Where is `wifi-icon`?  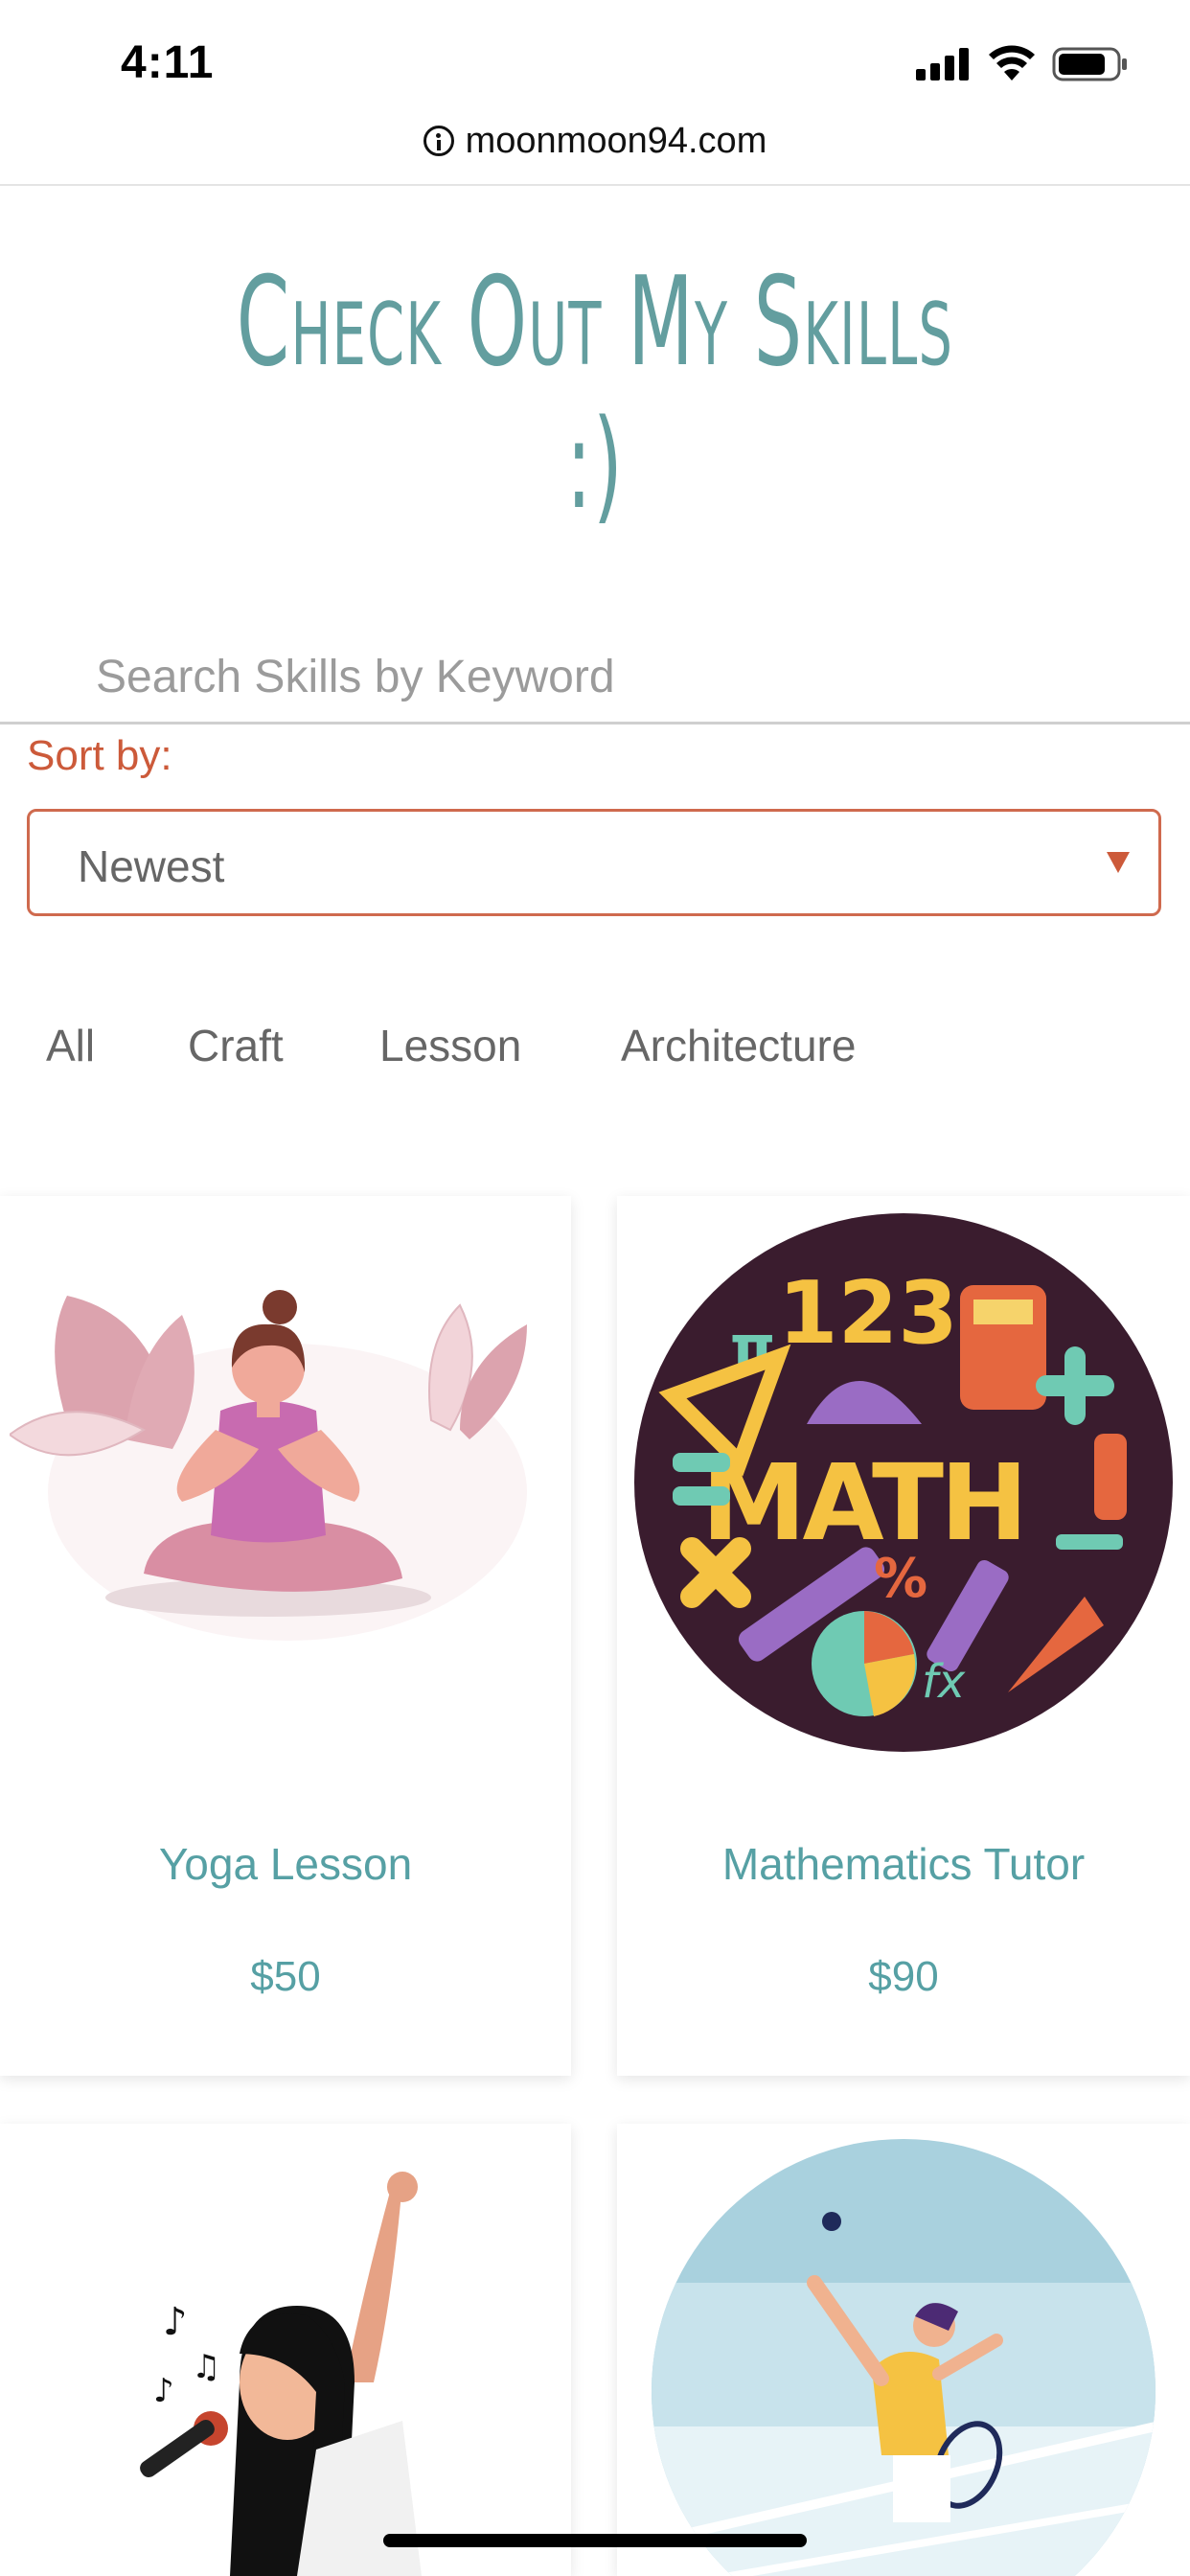
wifi-icon is located at coordinates (1012, 63).